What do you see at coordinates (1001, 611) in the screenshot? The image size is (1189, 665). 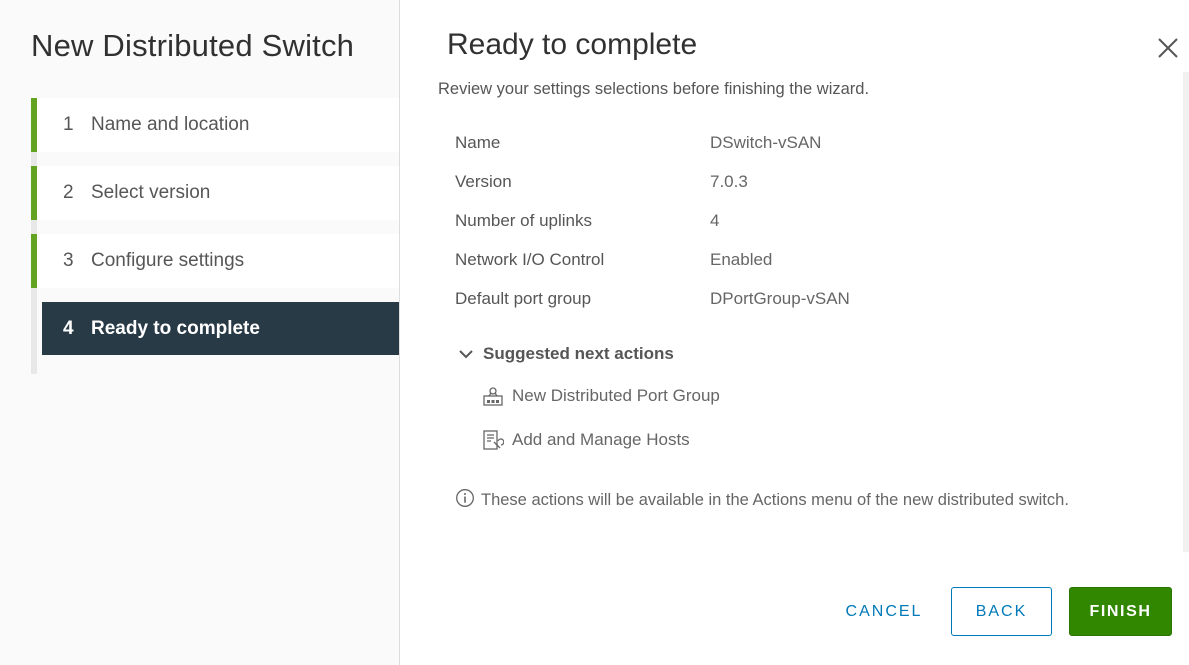 I see `back-button: BACK` at bounding box center [1001, 611].